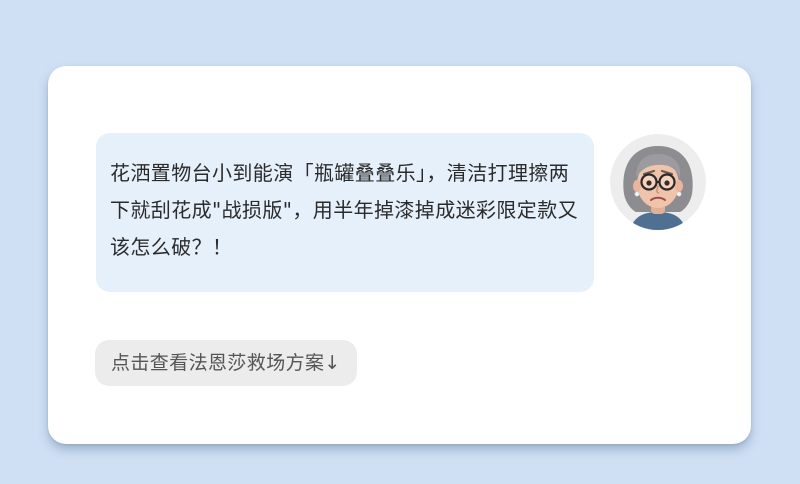  I want to click on worried-elderly-woman-avatar-icon, so click(658, 182).